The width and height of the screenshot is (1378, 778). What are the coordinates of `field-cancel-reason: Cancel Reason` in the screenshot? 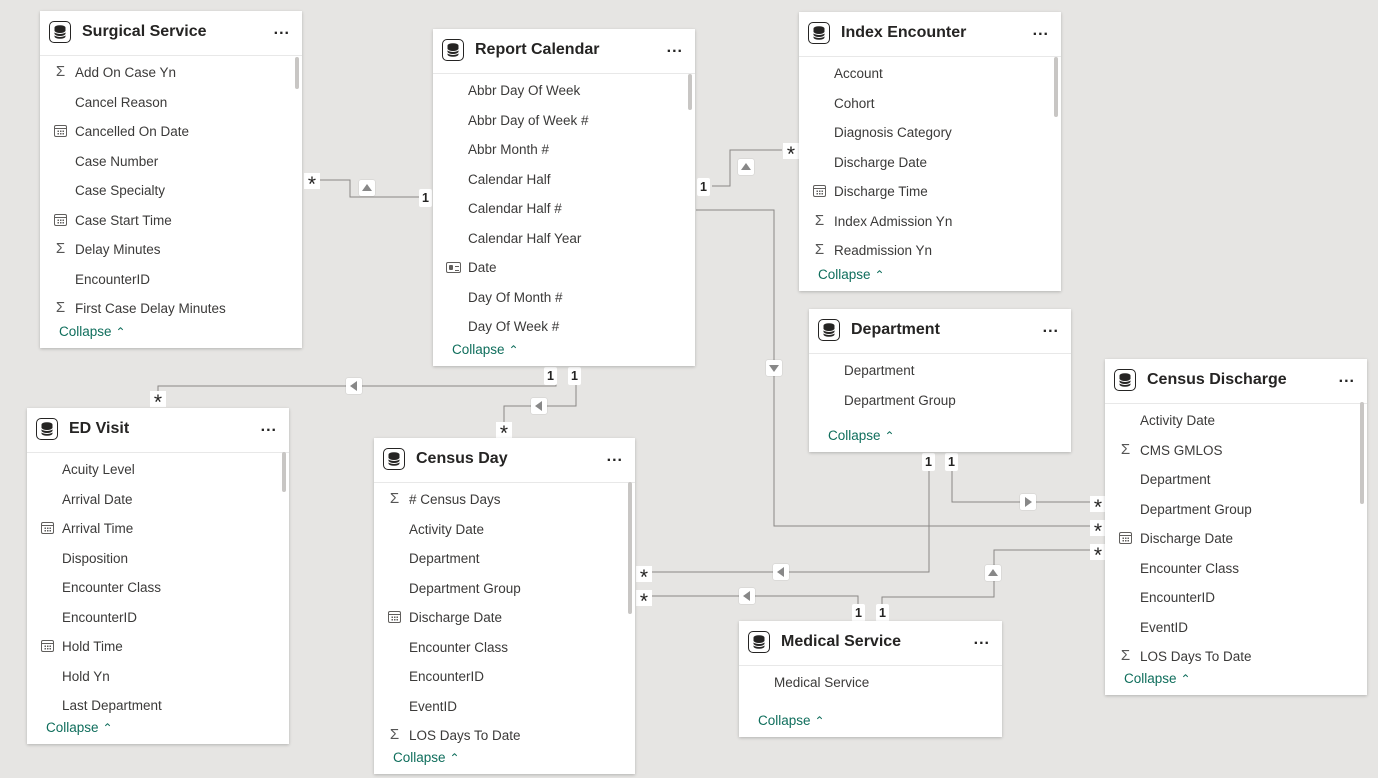 It's located at (171, 103).